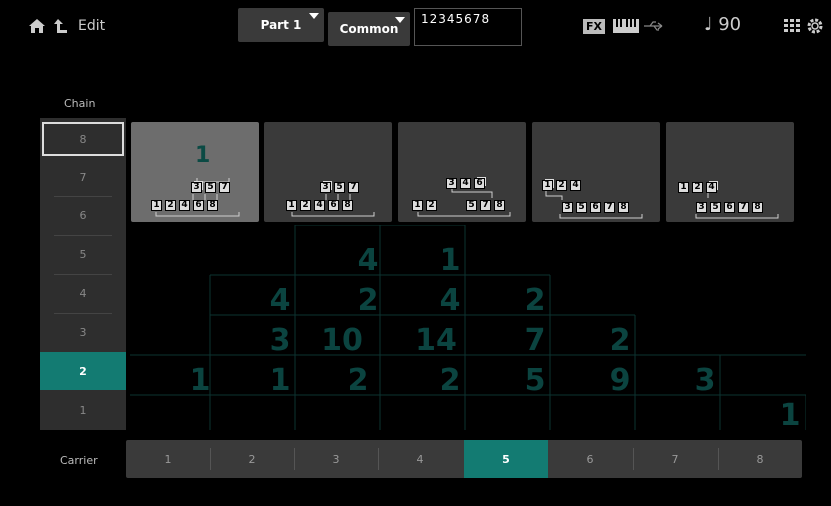 The width and height of the screenshot is (831, 506). Describe the element at coordinates (83, 371) in the screenshot. I see `chain-item-2: 2` at that location.